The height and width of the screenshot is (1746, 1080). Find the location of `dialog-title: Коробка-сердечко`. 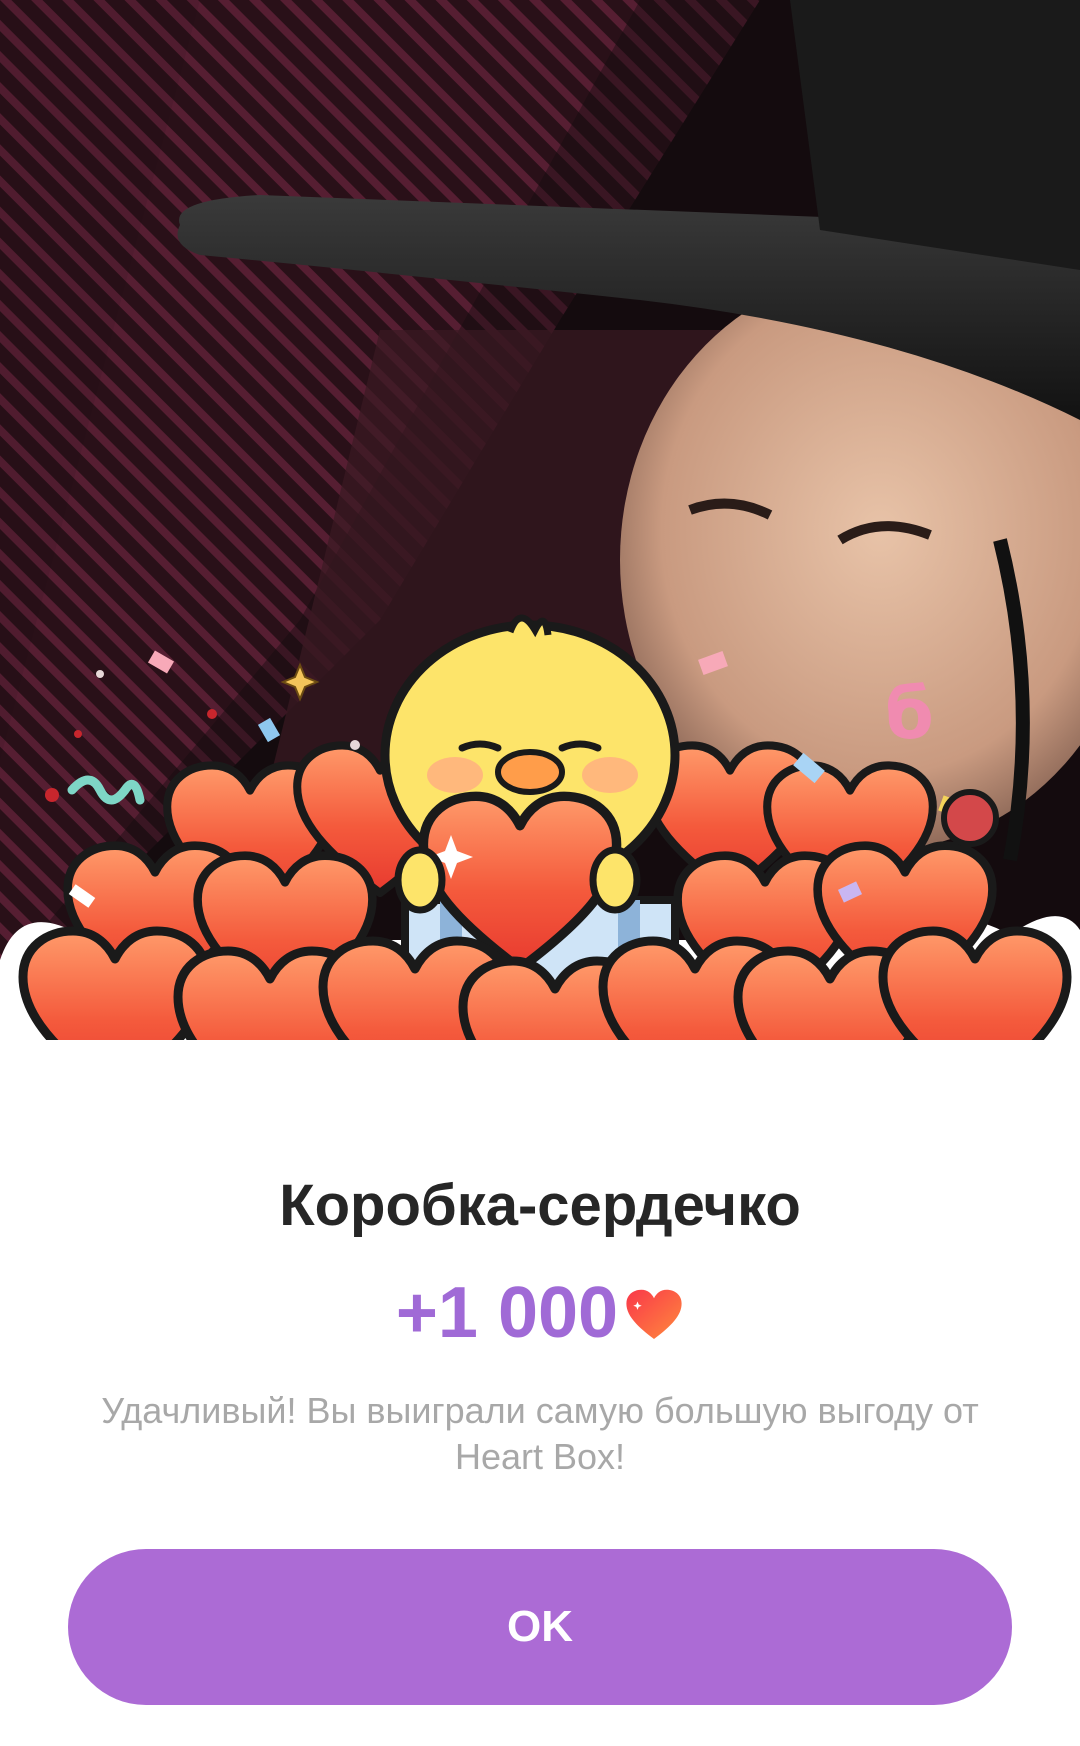

dialog-title: Коробка-сердечко is located at coordinates (540, 1205).